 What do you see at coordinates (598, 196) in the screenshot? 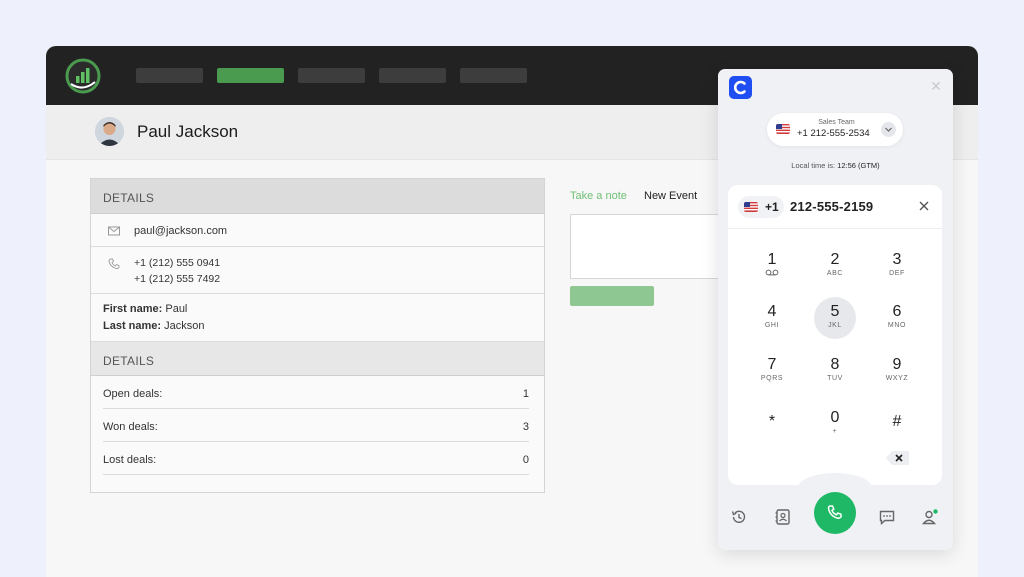
I see `tab-take-a-note: Take a note` at bounding box center [598, 196].